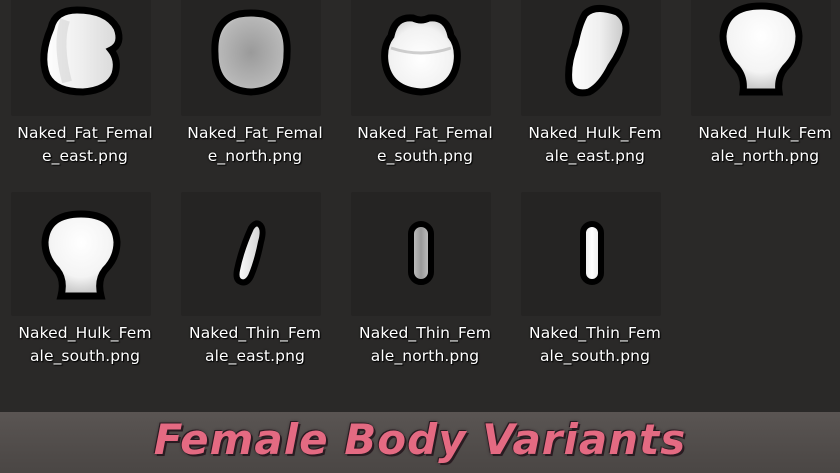 The image size is (840, 473). Describe the element at coordinates (595, 344) in the screenshot. I see `file-name: Naked_Thin_Fem ale_south.png` at that location.